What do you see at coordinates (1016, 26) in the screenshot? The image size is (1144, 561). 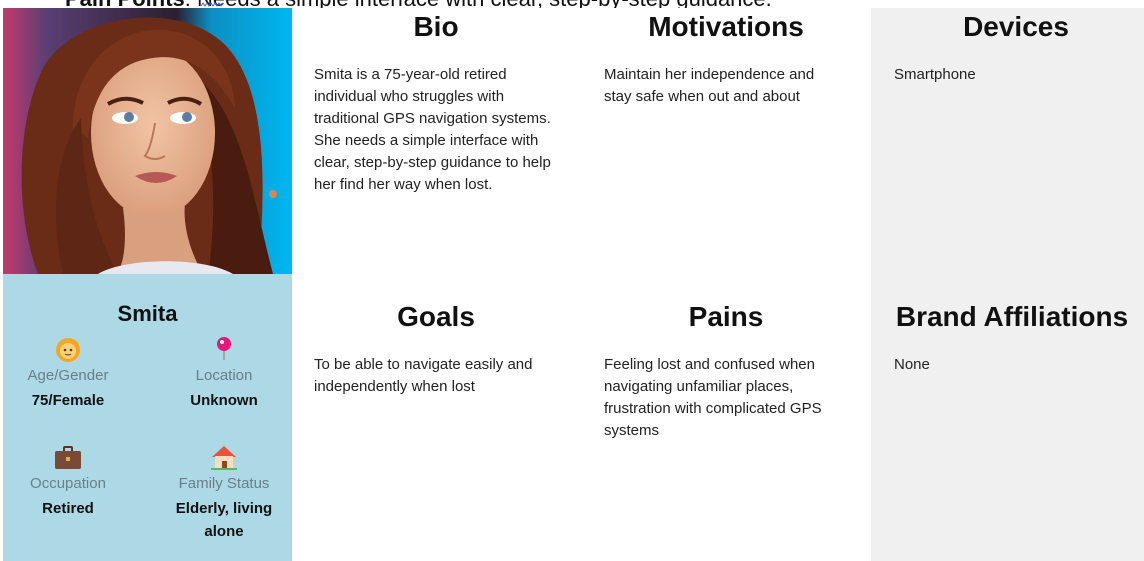 I see `devices-title: Devices` at bounding box center [1016, 26].